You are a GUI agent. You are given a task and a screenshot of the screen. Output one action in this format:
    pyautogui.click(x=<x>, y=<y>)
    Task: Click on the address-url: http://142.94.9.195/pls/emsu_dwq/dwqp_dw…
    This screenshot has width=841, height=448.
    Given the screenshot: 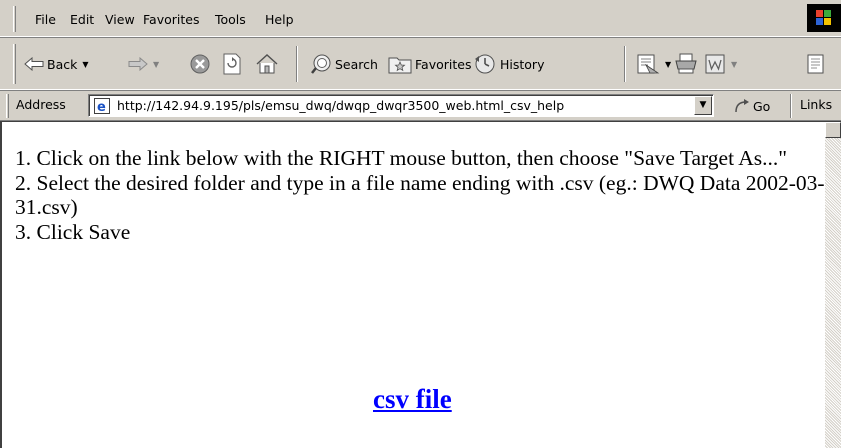 What is the action you would take?
    pyautogui.click(x=341, y=105)
    